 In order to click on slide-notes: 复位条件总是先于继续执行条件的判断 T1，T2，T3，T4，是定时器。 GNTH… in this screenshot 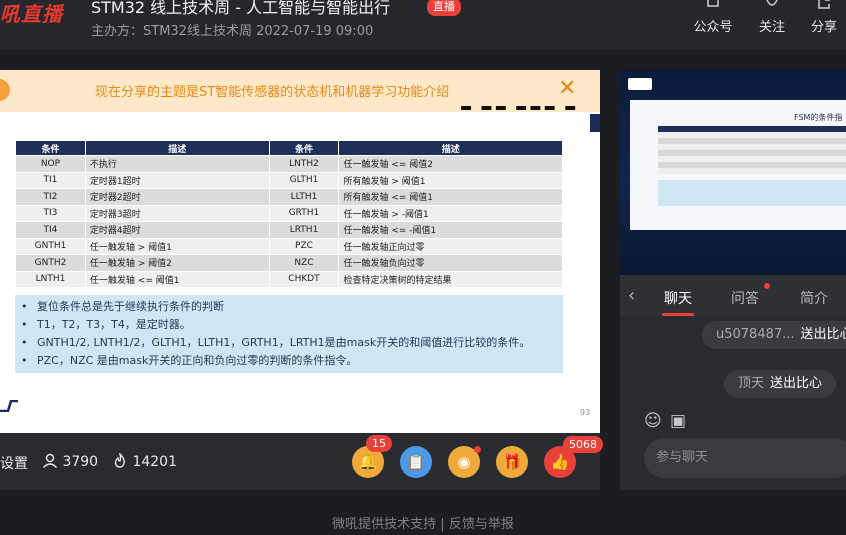, I will do `click(289, 334)`.